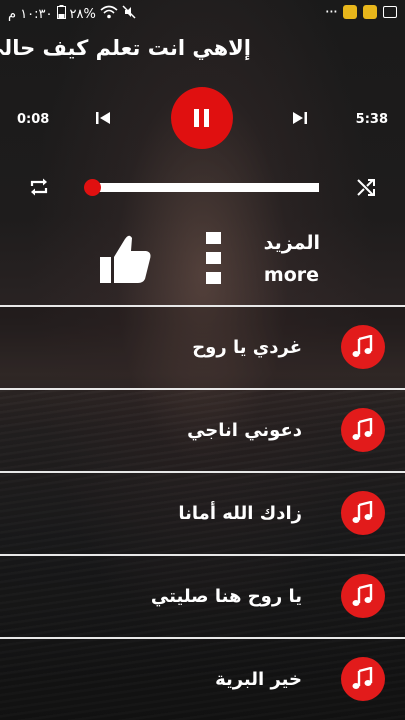  Describe the element at coordinates (30, 14) in the screenshot. I see `status-time: ١٠:٣٠ م` at that location.